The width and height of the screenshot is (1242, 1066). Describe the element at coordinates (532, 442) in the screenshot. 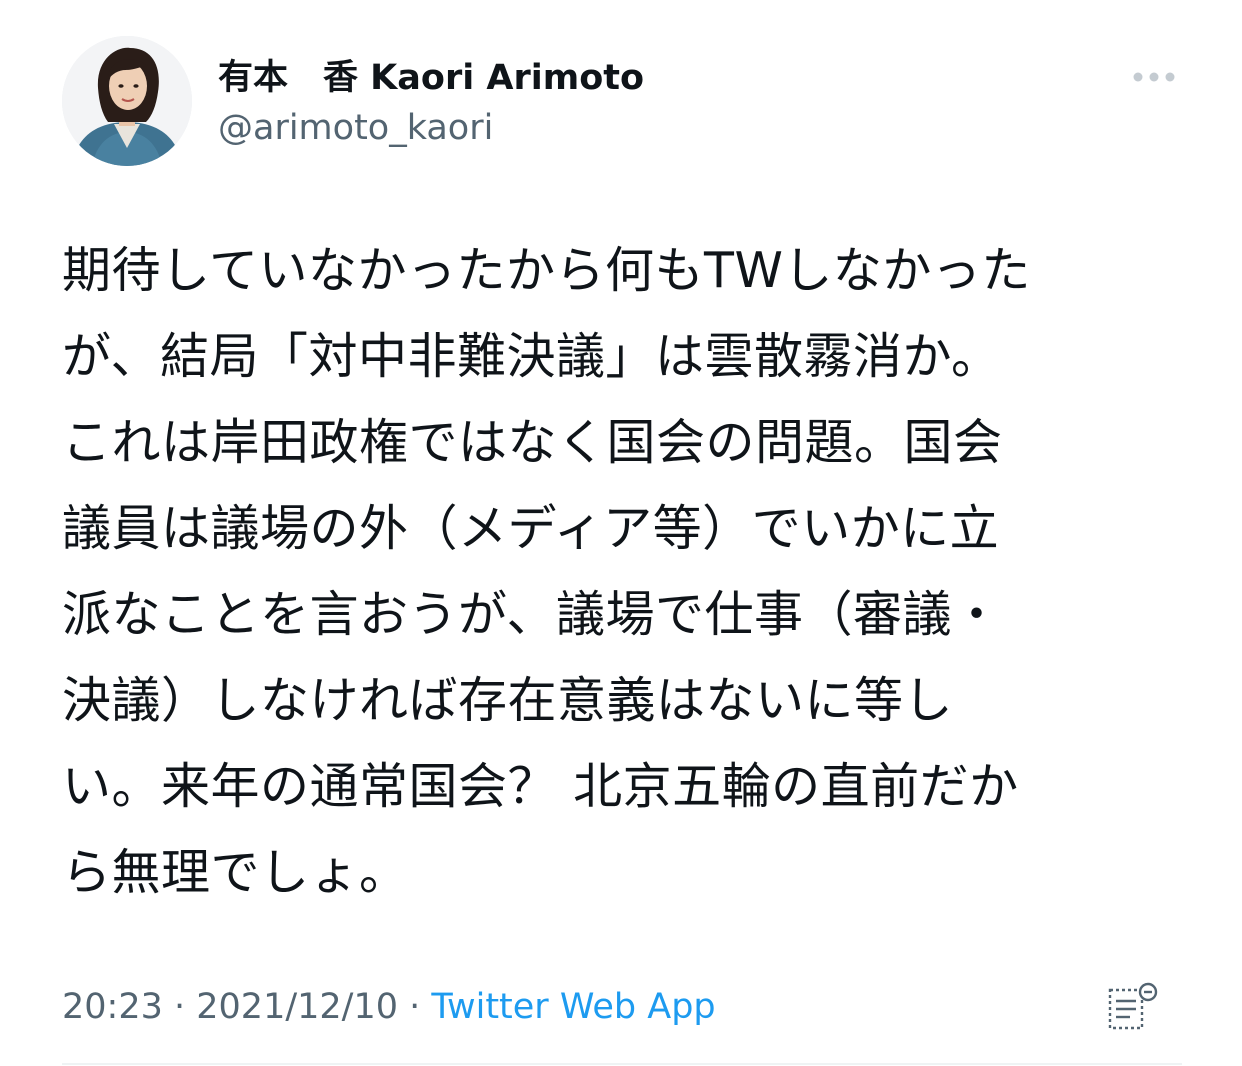

I see `tweet-text-line: これは岸田政権ではなく国会の問題。国会` at that location.